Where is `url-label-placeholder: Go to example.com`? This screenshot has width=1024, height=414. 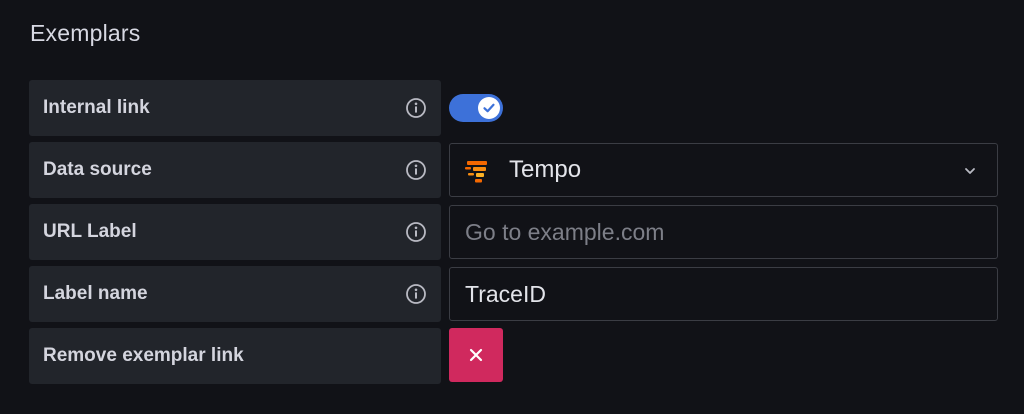 url-label-placeholder: Go to example.com is located at coordinates (565, 232).